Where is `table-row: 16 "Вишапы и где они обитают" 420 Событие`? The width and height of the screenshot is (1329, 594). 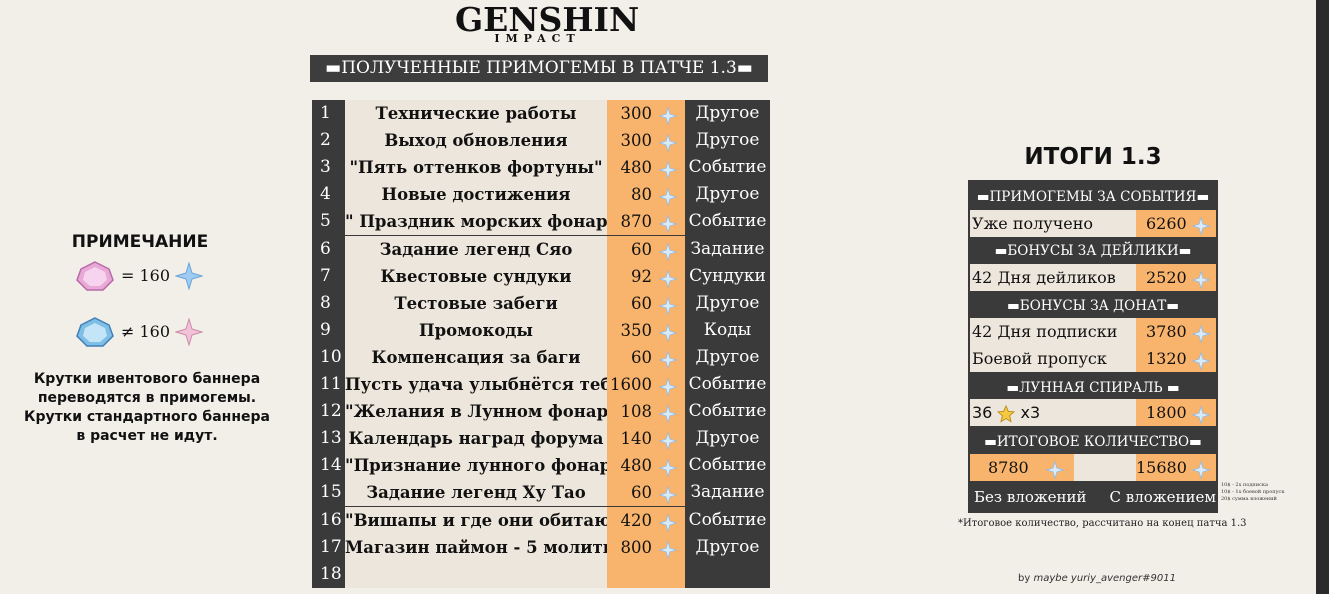
table-row: 16 "Вишапы и где они обитают" 420 Событие is located at coordinates (541, 520).